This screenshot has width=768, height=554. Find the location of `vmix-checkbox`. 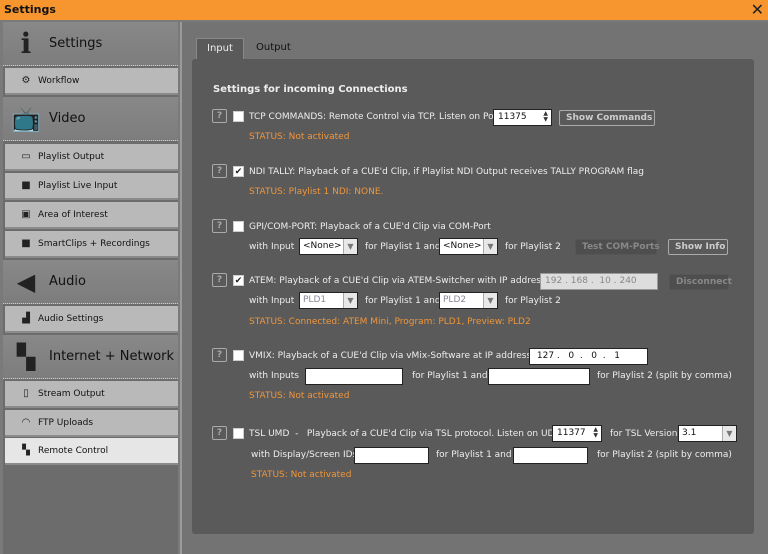

vmix-checkbox is located at coordinates (238, 355).